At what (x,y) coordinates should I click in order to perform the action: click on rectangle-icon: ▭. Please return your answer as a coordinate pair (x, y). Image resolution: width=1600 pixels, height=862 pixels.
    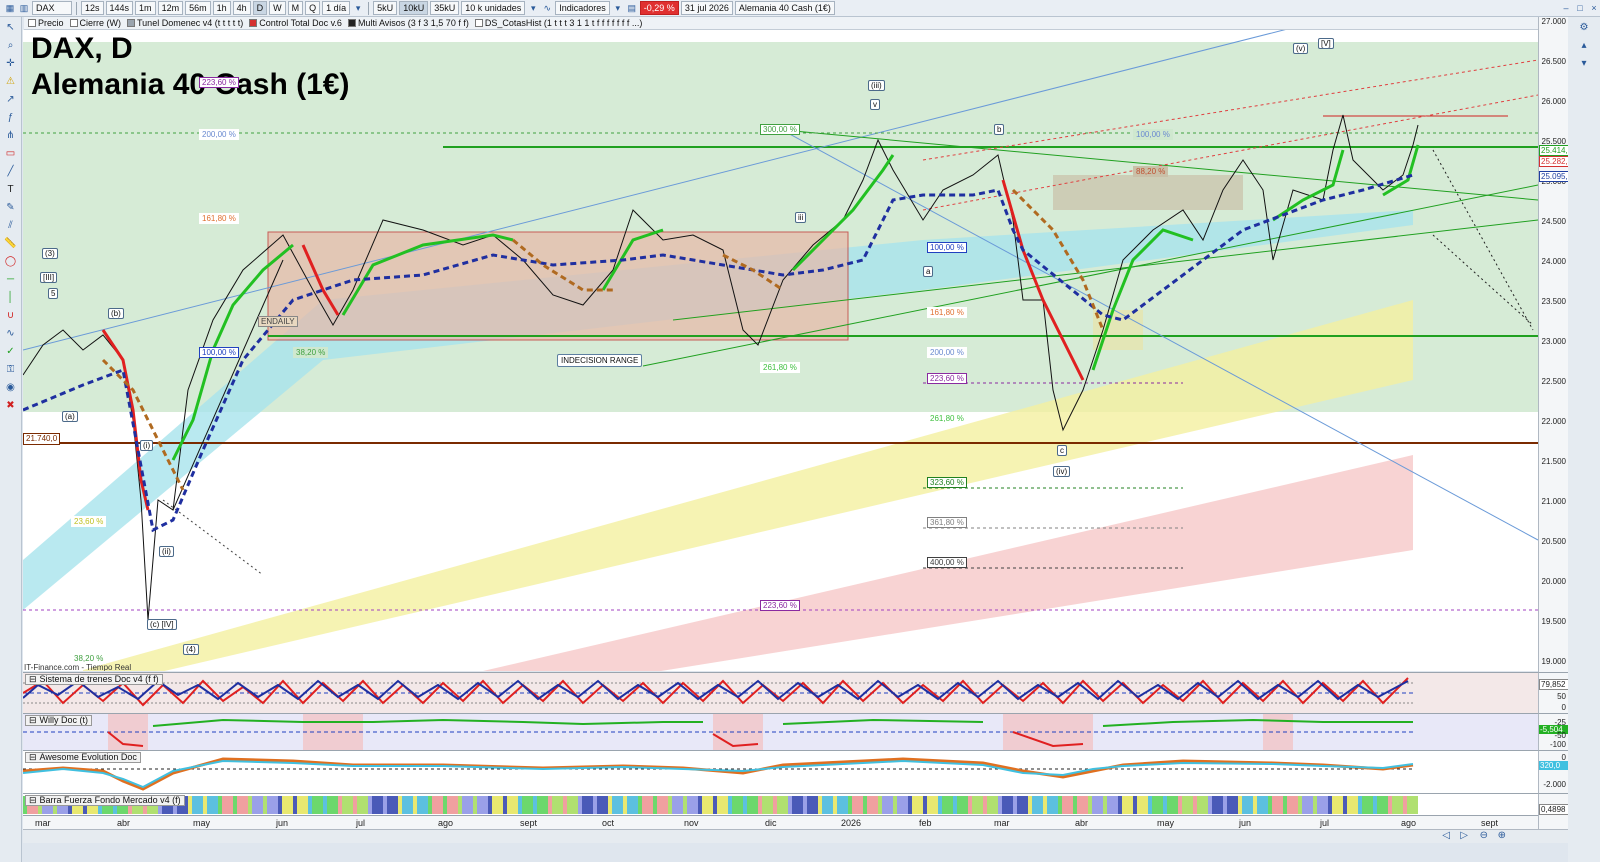
    Looking at the image, I should click on (11, 154).